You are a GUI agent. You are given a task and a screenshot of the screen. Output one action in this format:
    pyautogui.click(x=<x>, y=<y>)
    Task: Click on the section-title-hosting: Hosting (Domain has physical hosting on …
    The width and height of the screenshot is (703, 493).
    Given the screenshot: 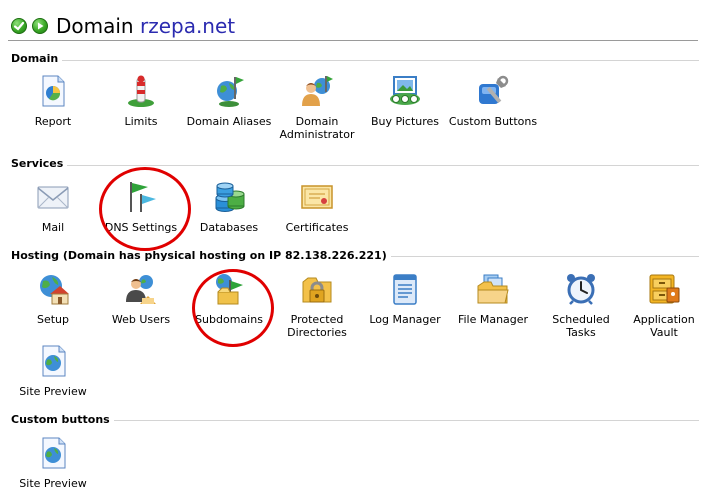 What is the action you would take?
    pyautogui.click(x=201, y=256)
    